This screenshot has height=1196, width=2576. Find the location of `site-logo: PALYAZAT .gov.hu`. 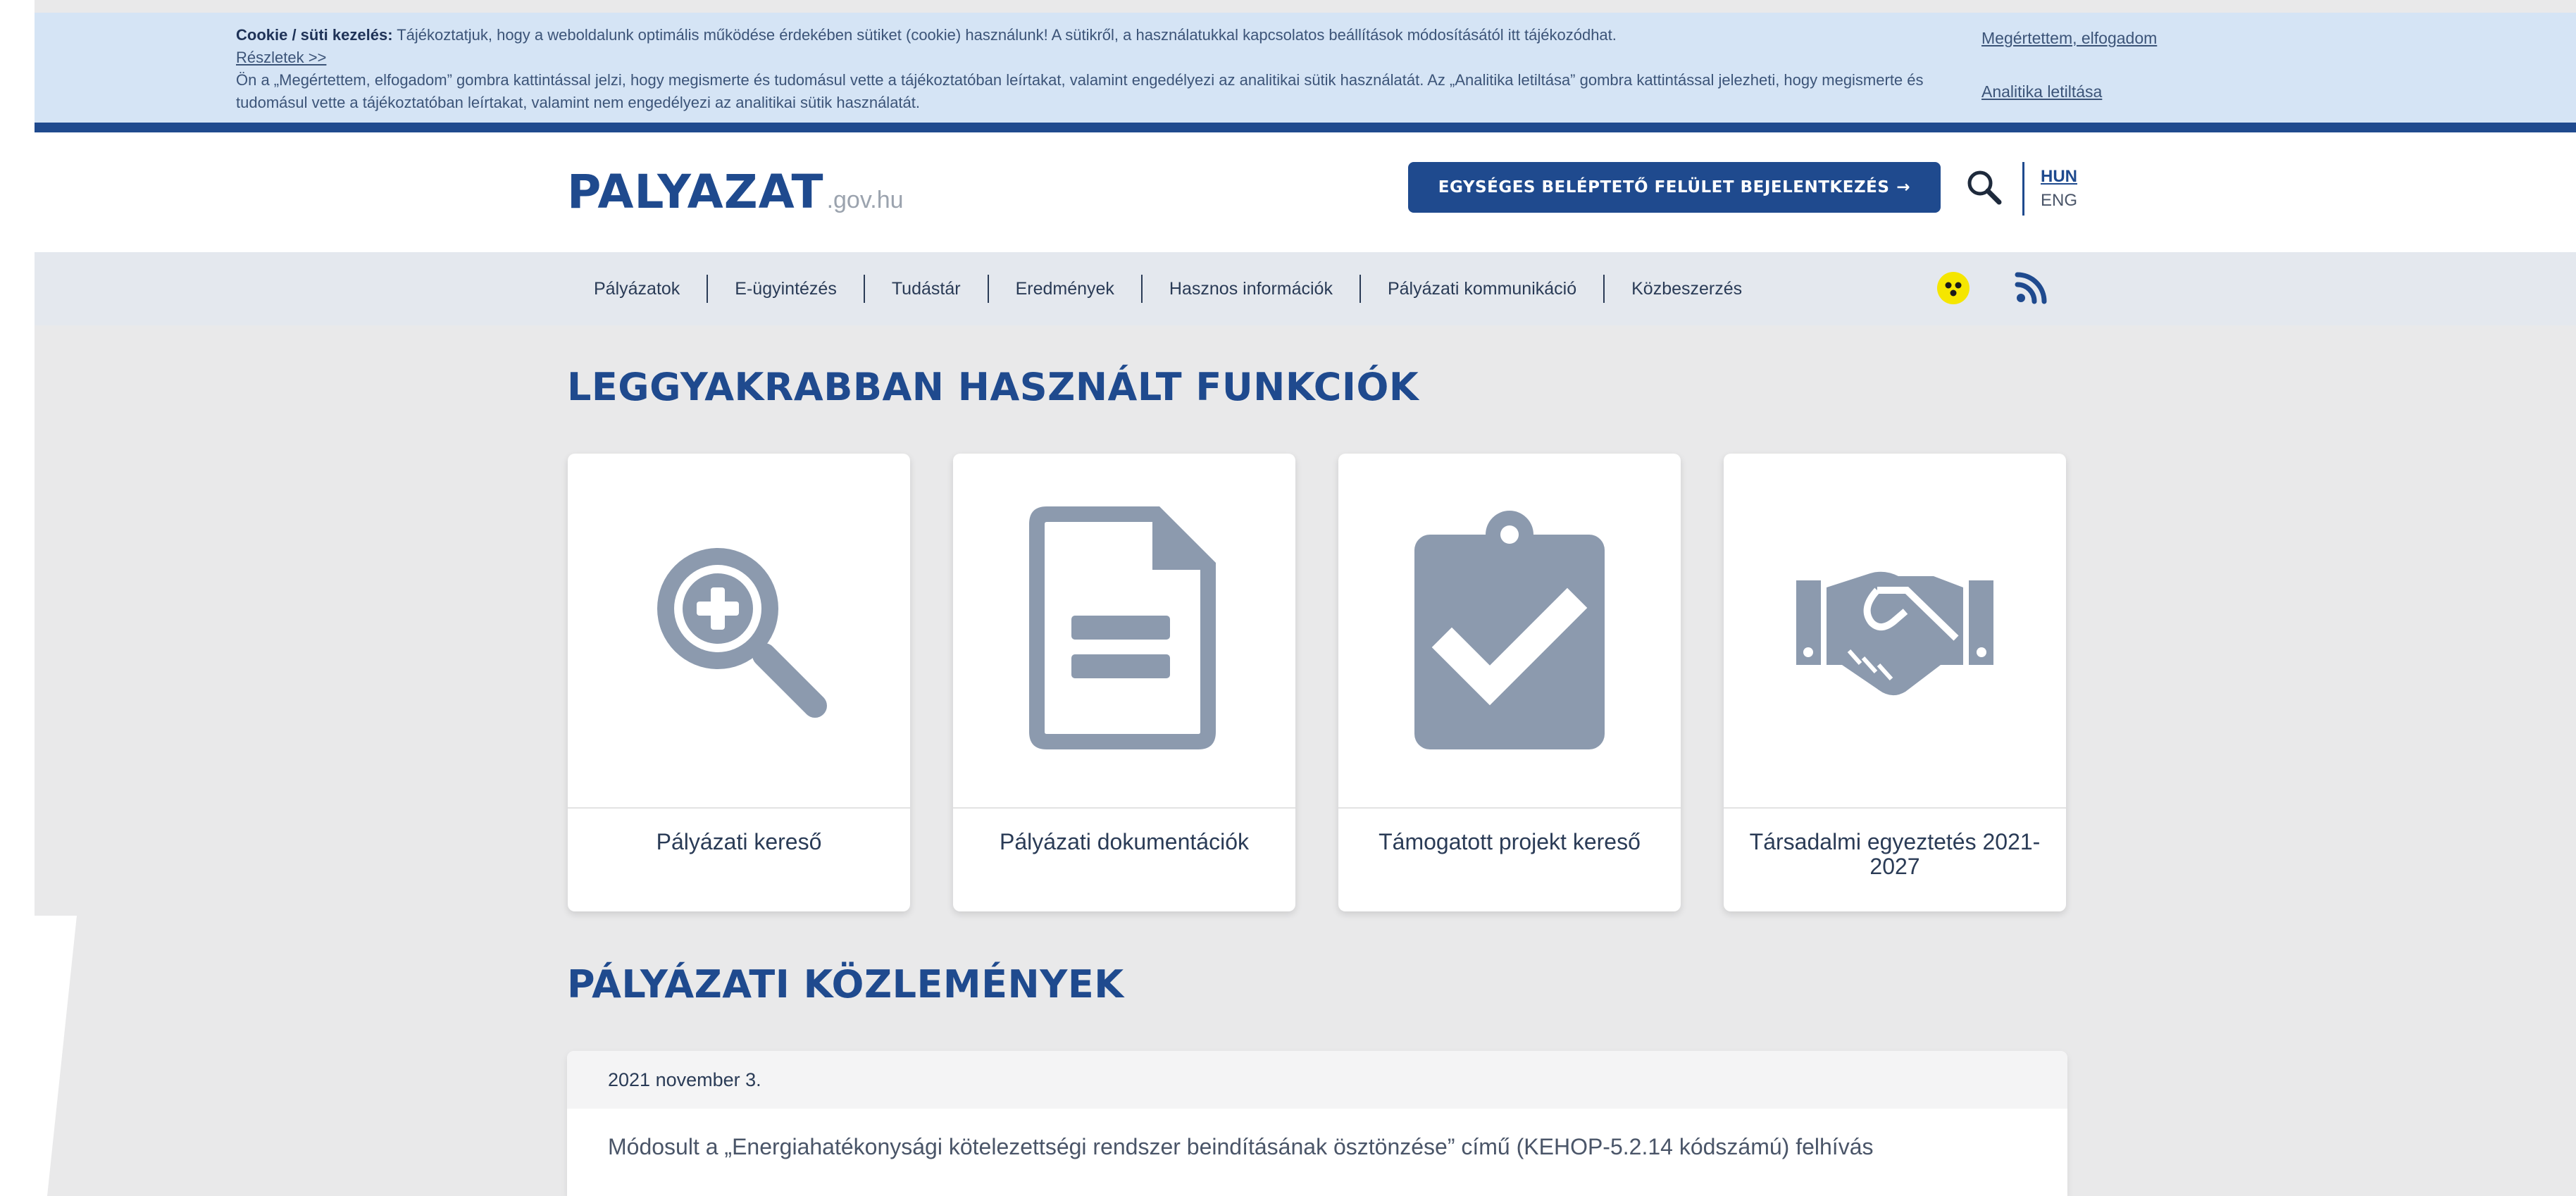

site-logo: PALYAZAT .gov.hu is located at coordinates (735, 192).